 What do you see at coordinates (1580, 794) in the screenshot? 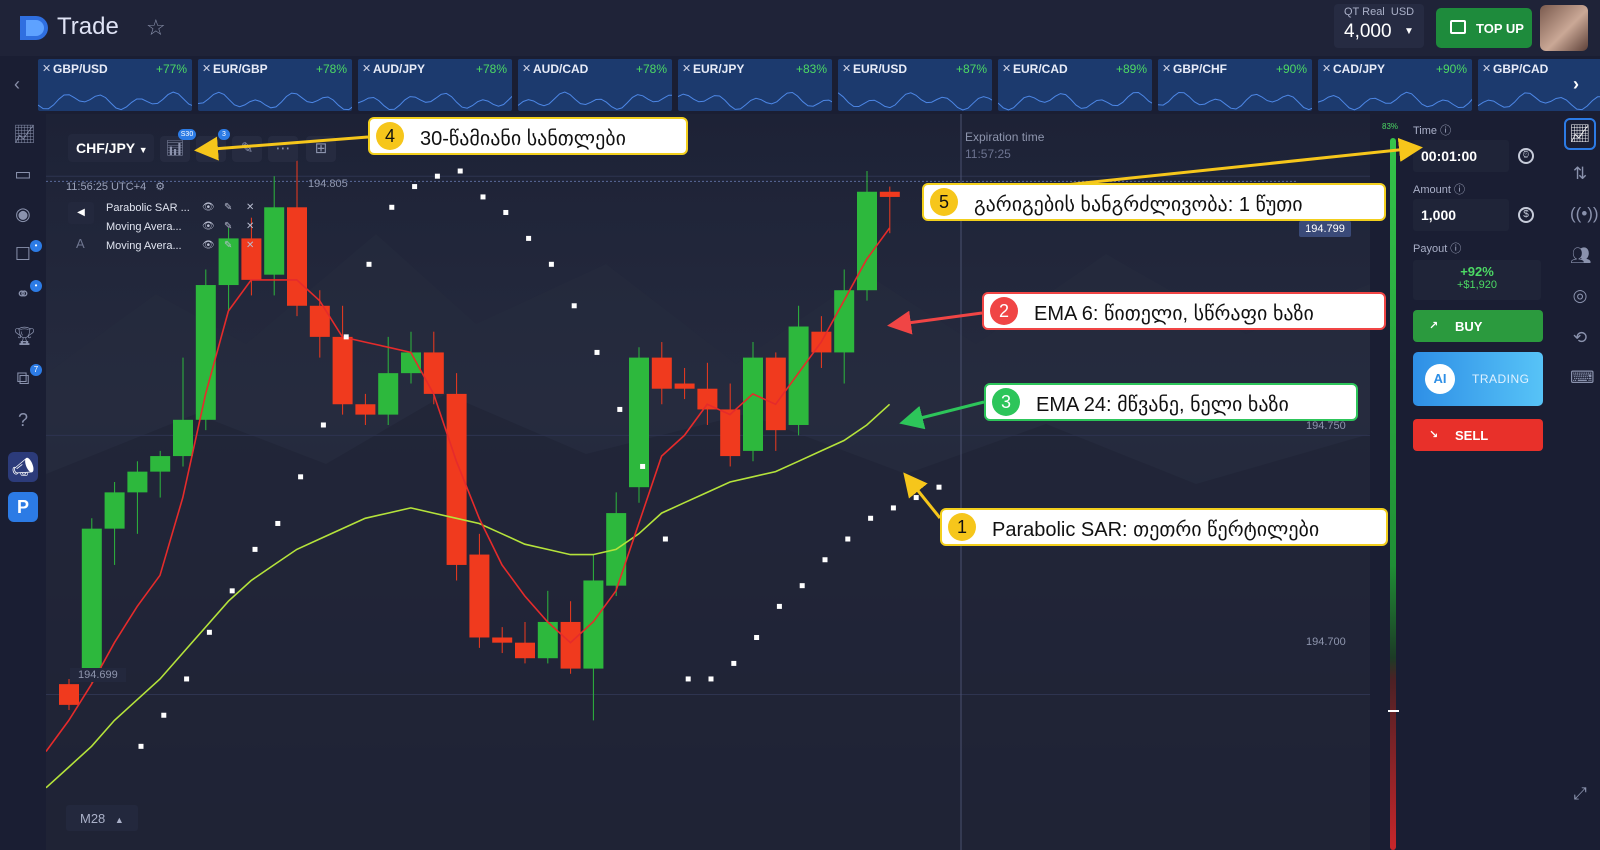
I see `fullscreen-icon: ⤢` at bounding box center [1580, 794].